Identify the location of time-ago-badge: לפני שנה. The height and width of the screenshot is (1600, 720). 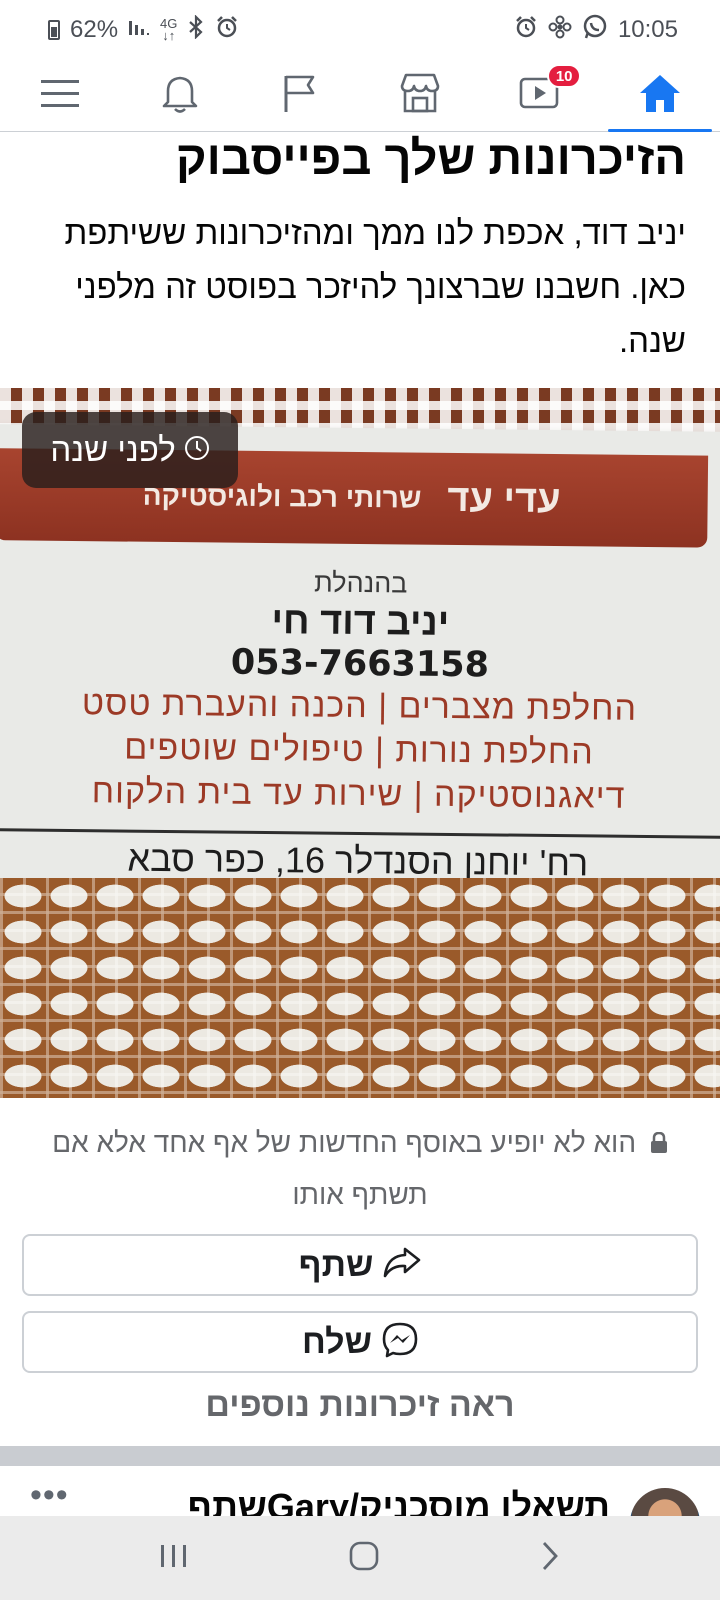
(130, 450).